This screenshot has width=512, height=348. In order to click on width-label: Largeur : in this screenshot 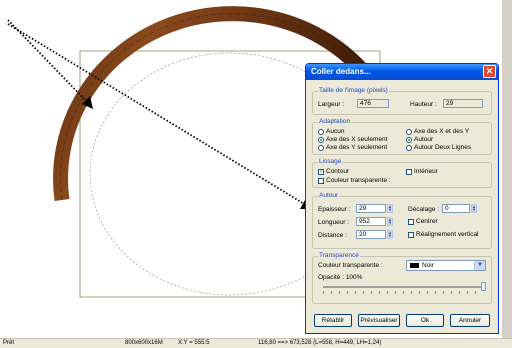, I will do `click(331, 104)`.